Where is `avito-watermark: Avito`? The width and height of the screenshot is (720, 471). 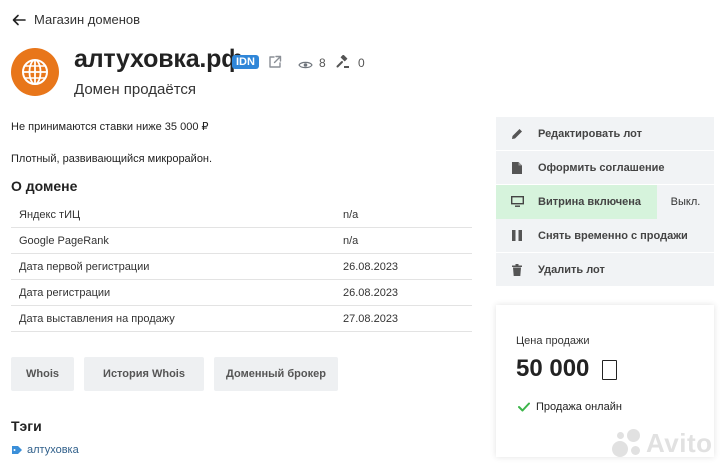
avito-watermark: Avito is located at coordinates (662, 443).